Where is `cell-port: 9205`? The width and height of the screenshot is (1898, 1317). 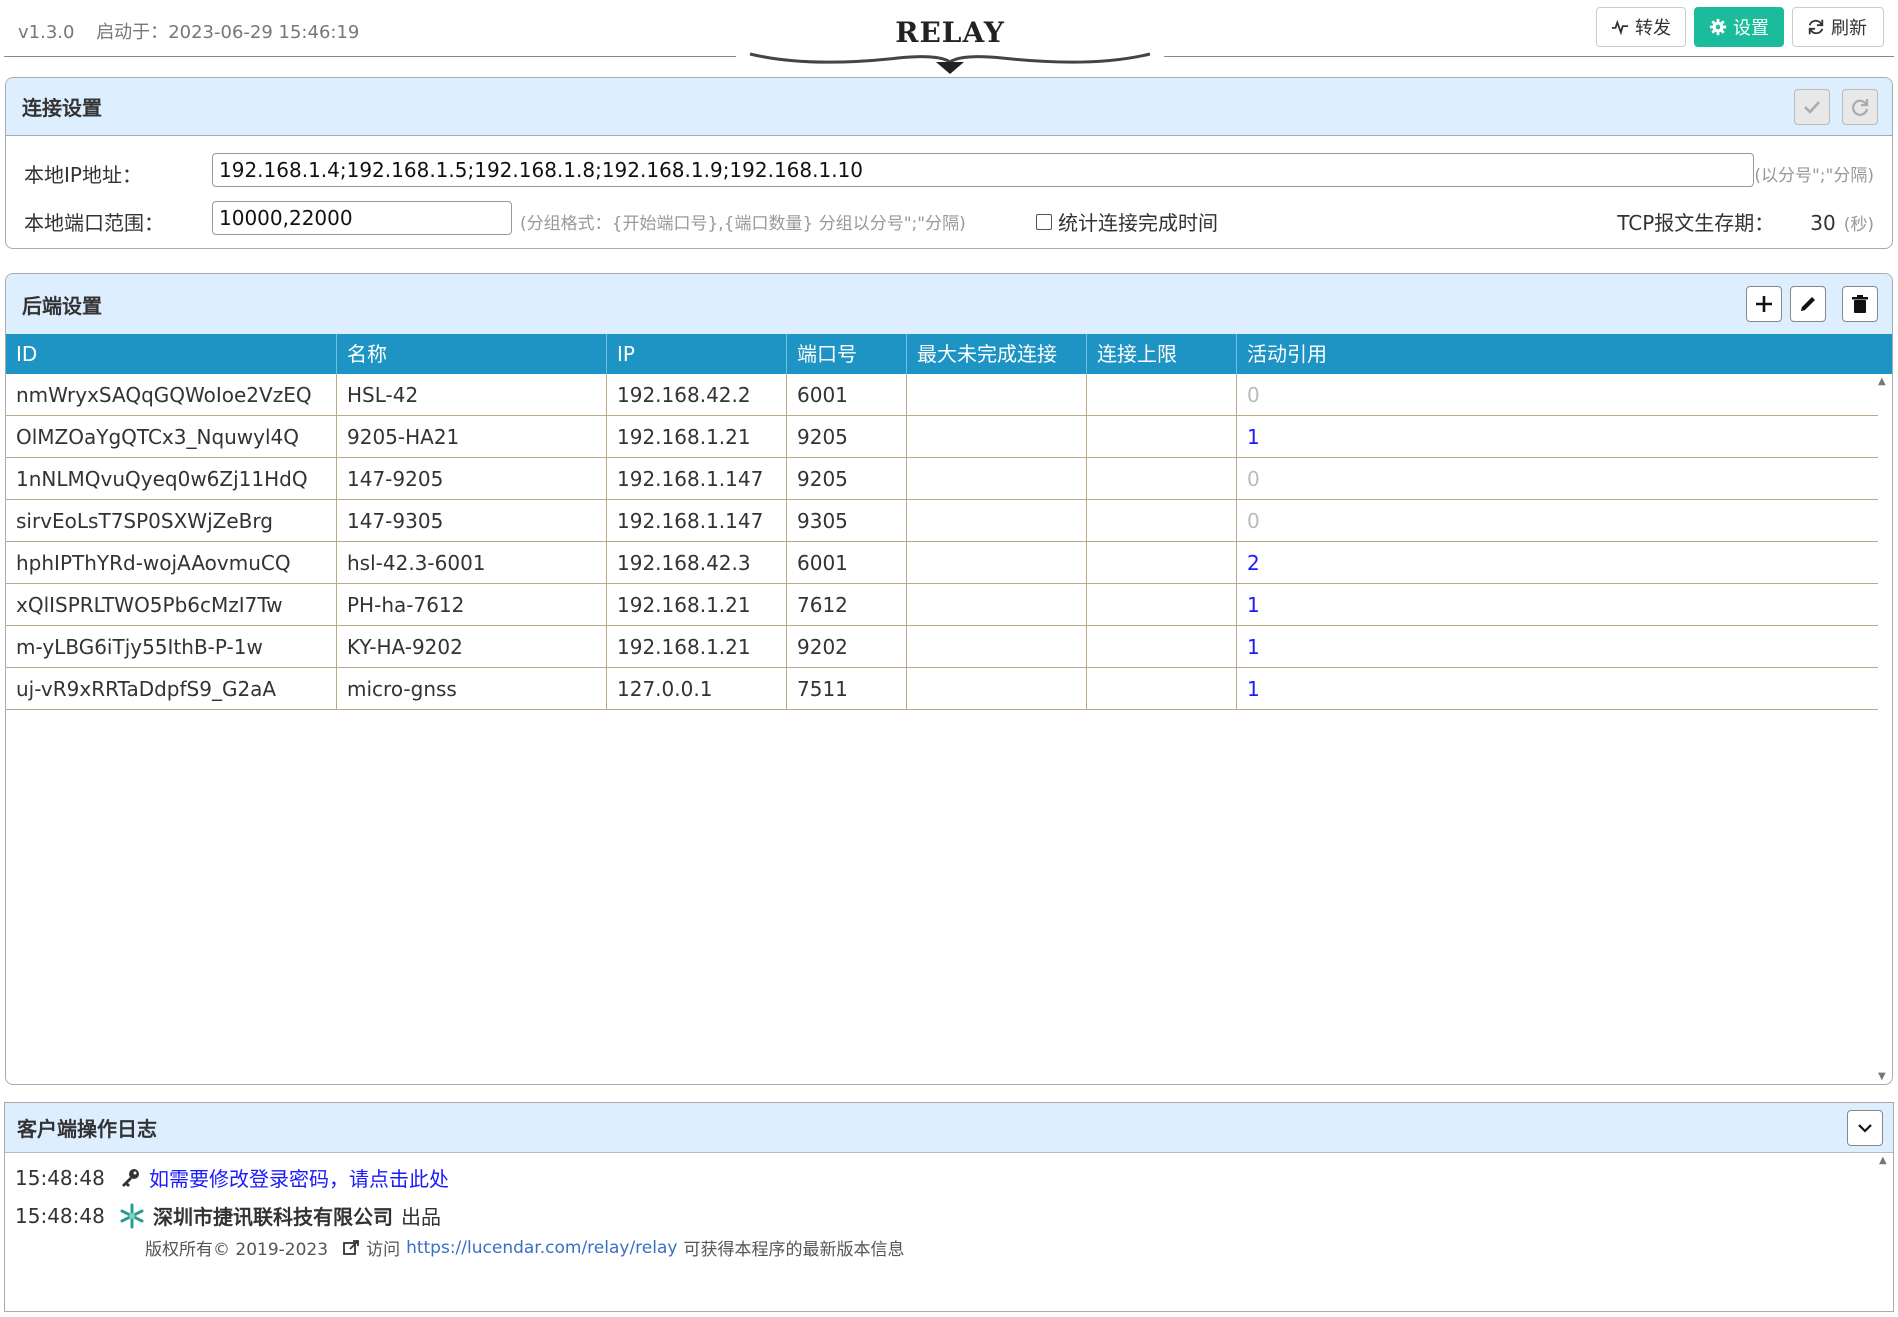 cell-port: 9205 is located at coordinates (847, 437).